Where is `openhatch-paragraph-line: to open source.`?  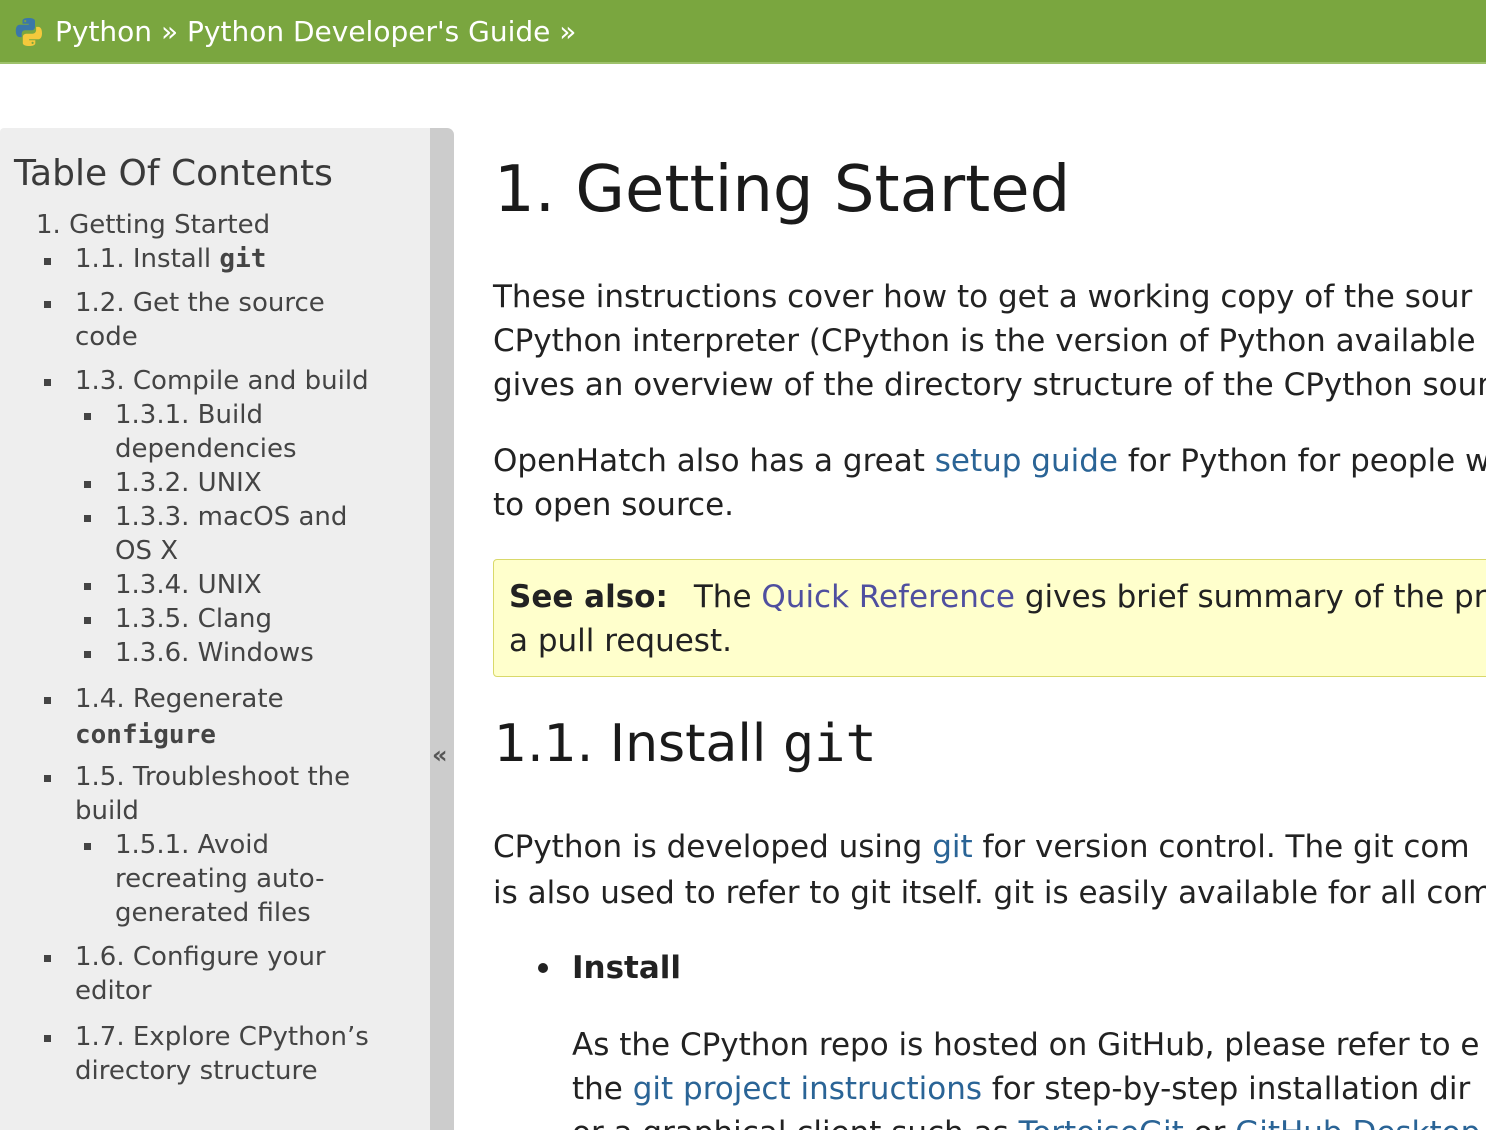 openhatch-paragraph-line: to open source. is located at coordinates (613, 505).